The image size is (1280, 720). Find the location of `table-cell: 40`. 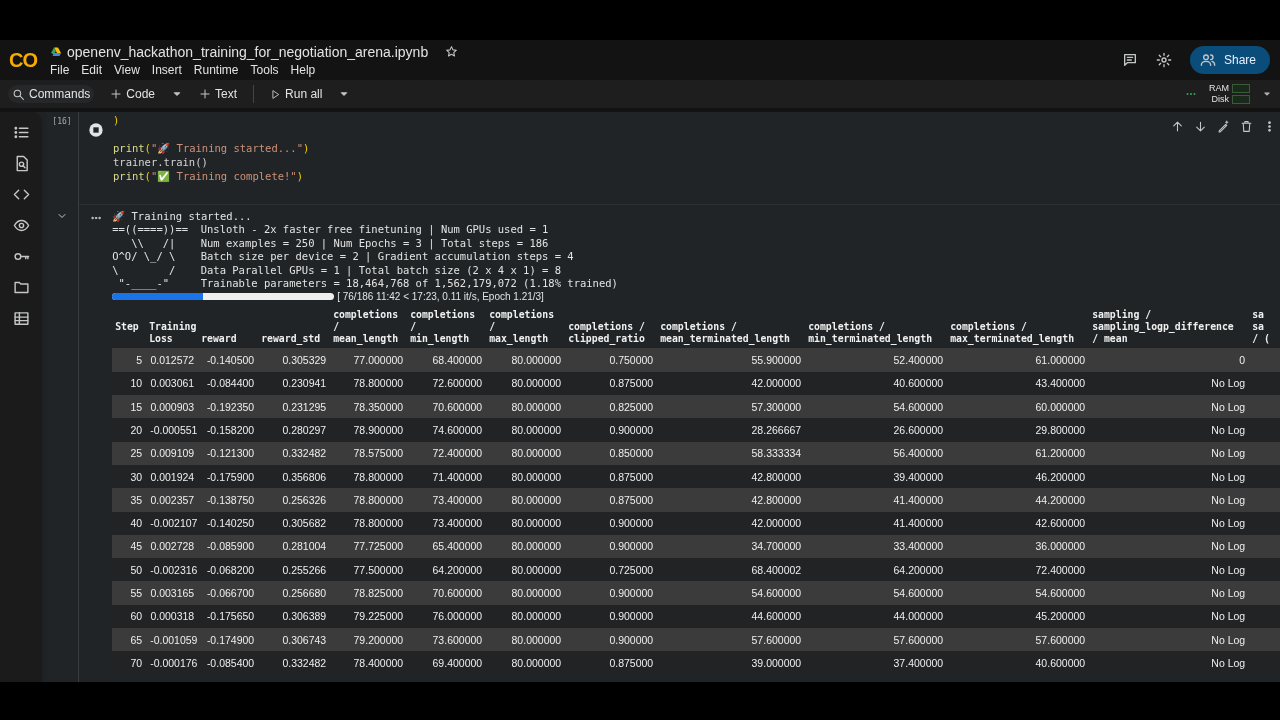

table-cell: 40 is located at coordinates (129, 523).